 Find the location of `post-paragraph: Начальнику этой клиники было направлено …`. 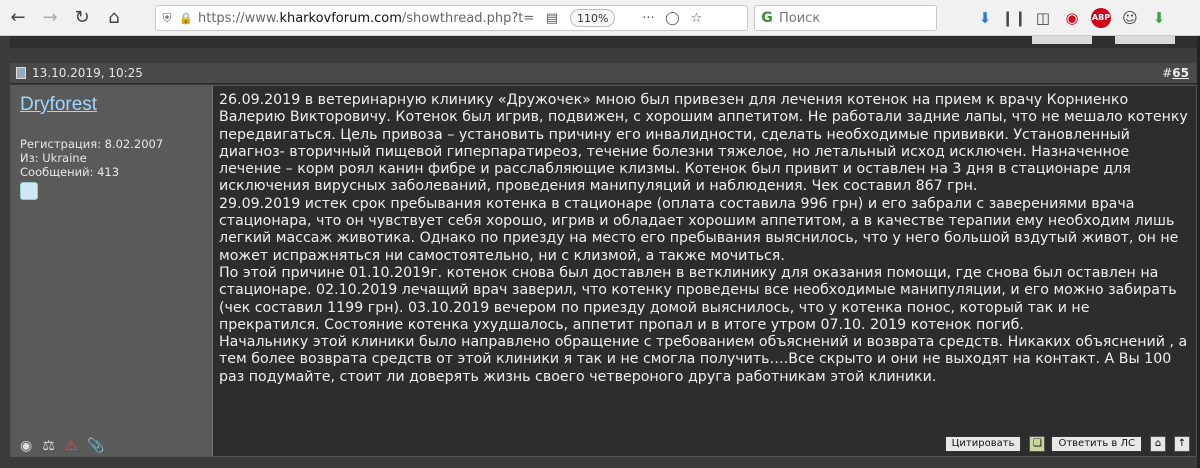

post-paragraph: Начальнику этой клиники было направлено … is located at coordinates (703, 359).